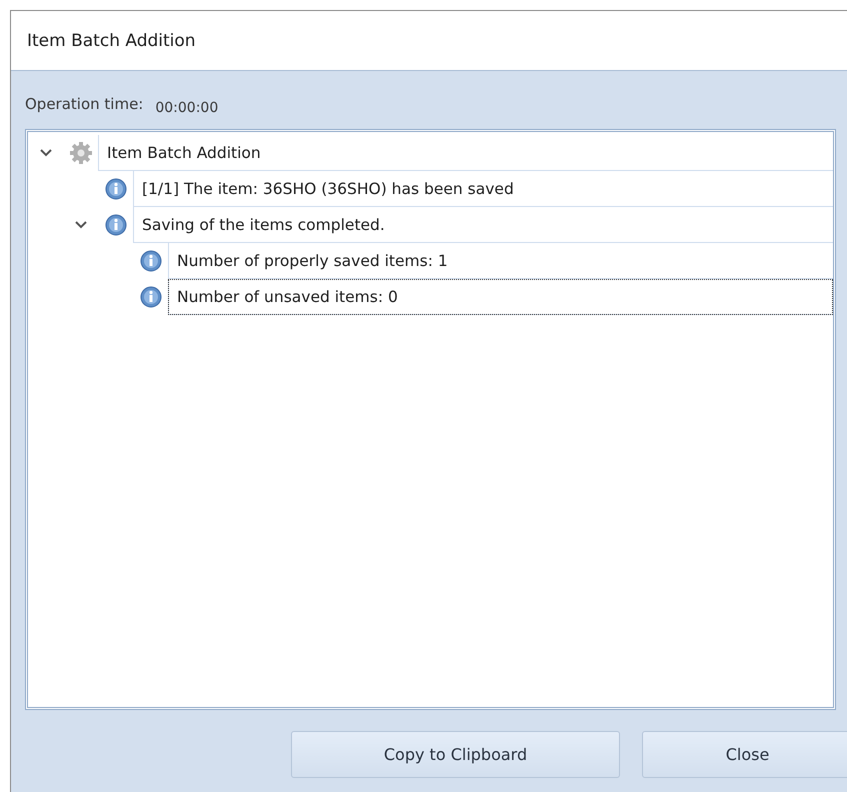  What do you see at coordinates (500, 261) in the screenshot?
I see `tree-item: Number of properly saved items: 1` at bounding box center [500, 261].